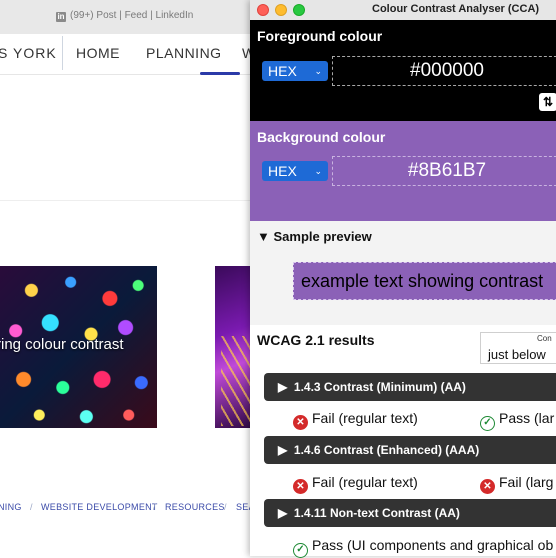 The height and width of the screenshot is (558, 556). Describe the element at coordinates (11, 507) in the screenshot. I see `footer-link-planning: NING` at that location.